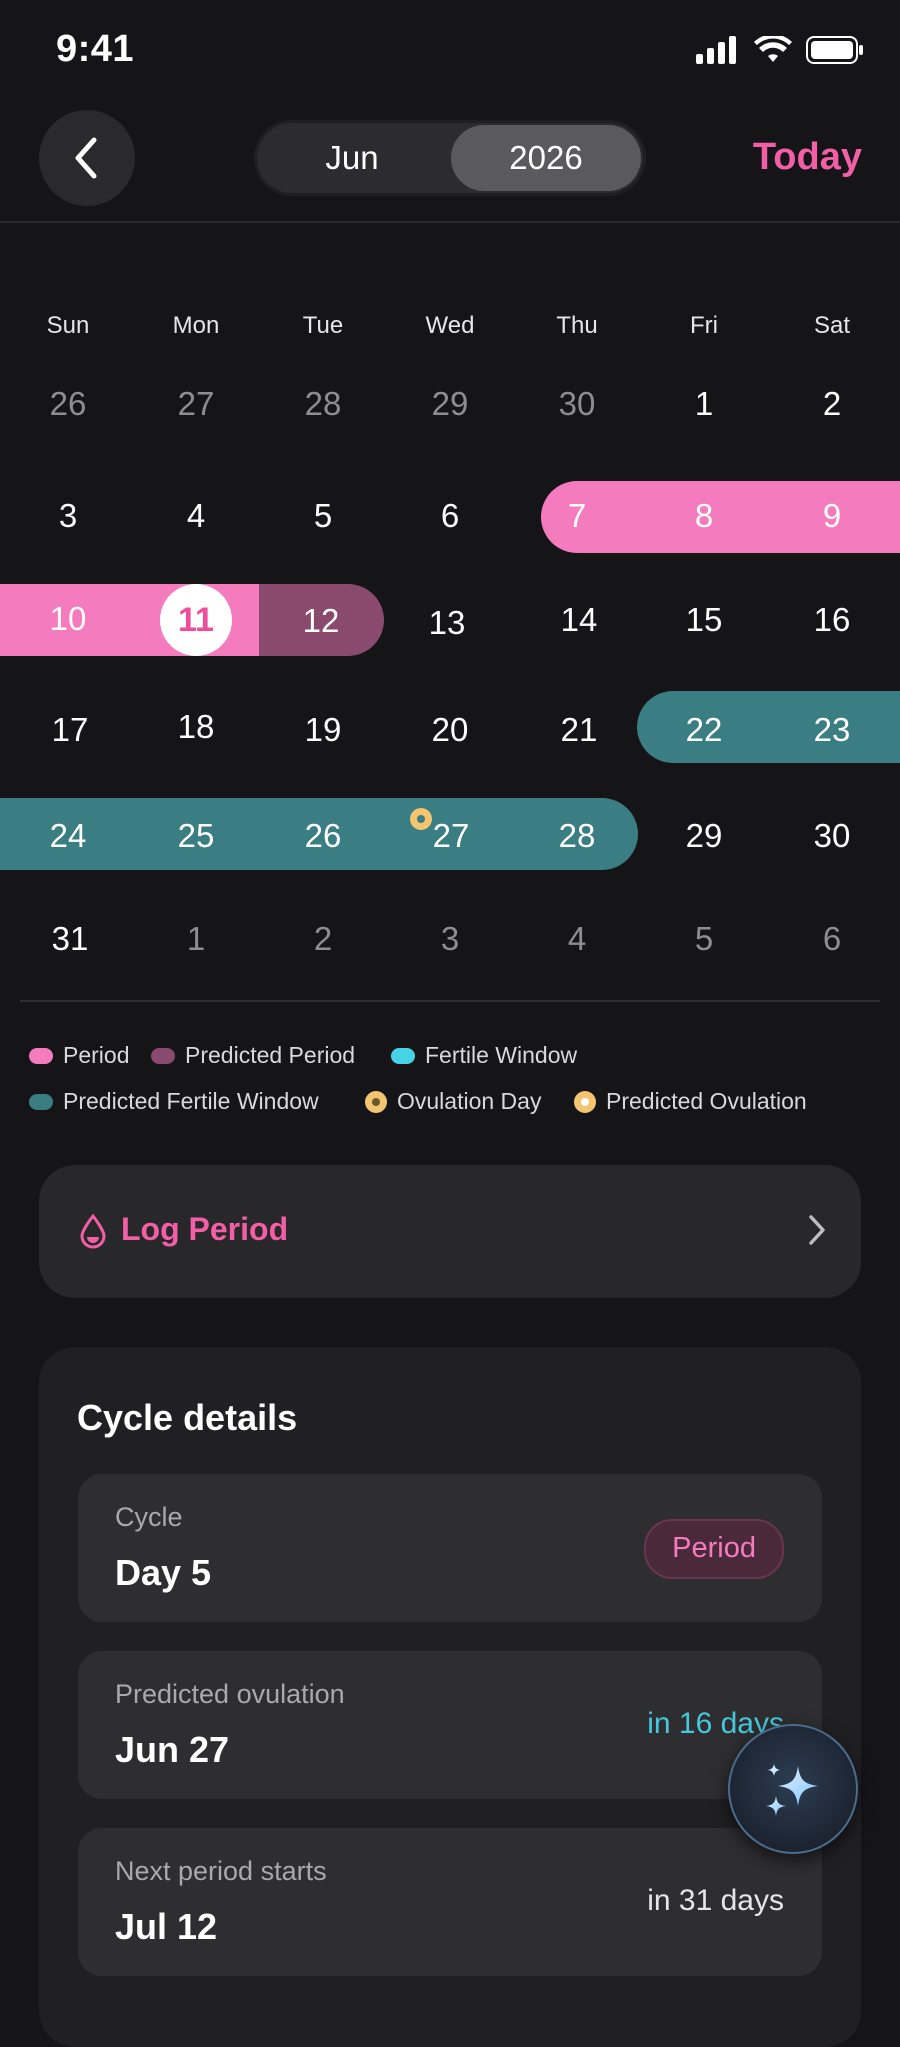  I want to click on weekday-label: Sat, so click(832, 325).